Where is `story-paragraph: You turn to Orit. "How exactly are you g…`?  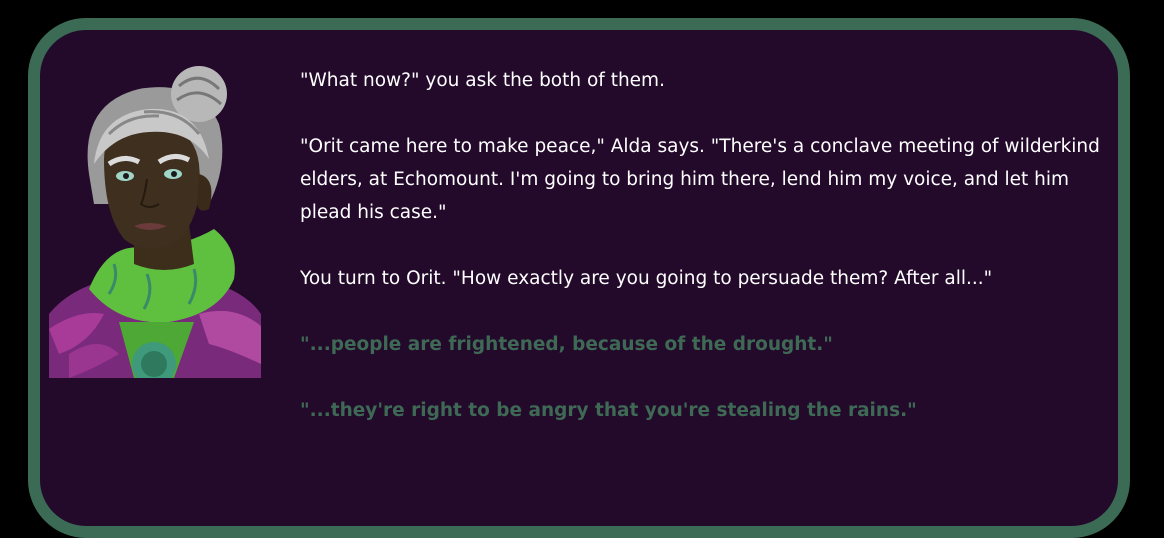
story-paragraph: You turn to Orit. "How exactly are you g… is located at coordinates (646, 278).